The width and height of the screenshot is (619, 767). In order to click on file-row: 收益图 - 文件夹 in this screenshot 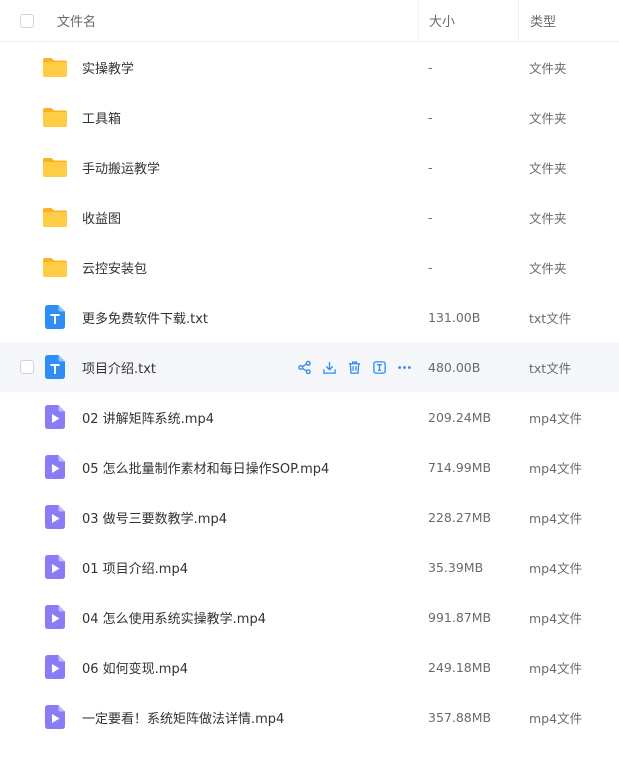, I will do `click(309, 217)`.